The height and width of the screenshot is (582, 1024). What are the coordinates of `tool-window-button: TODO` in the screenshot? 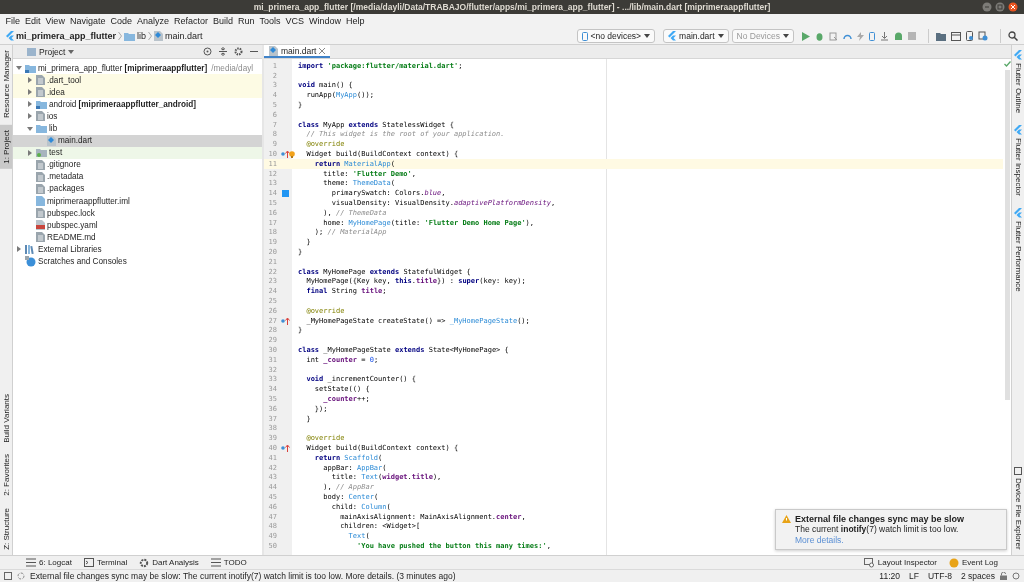 It's located at (228, 562).